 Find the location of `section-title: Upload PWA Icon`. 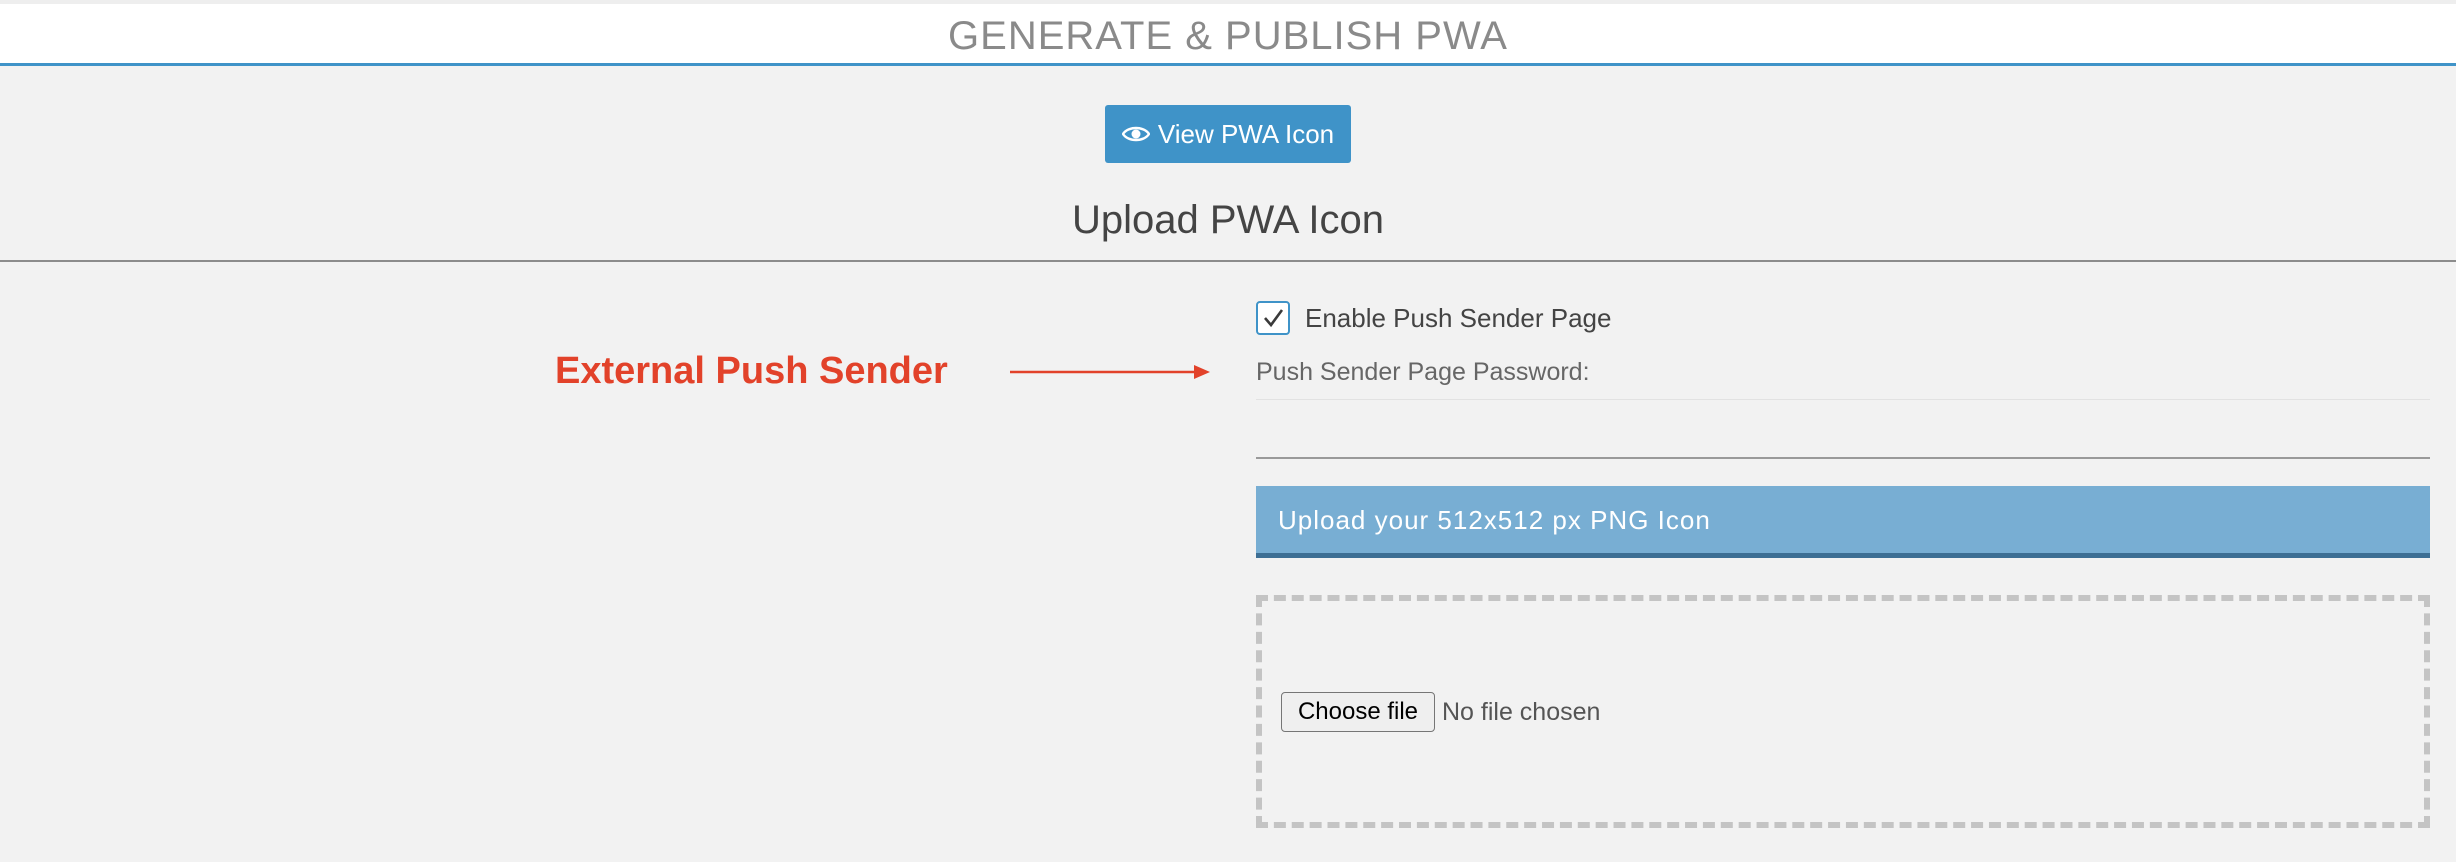

section-title: Upload PWA Icon is located at coordinates (1227, 220).